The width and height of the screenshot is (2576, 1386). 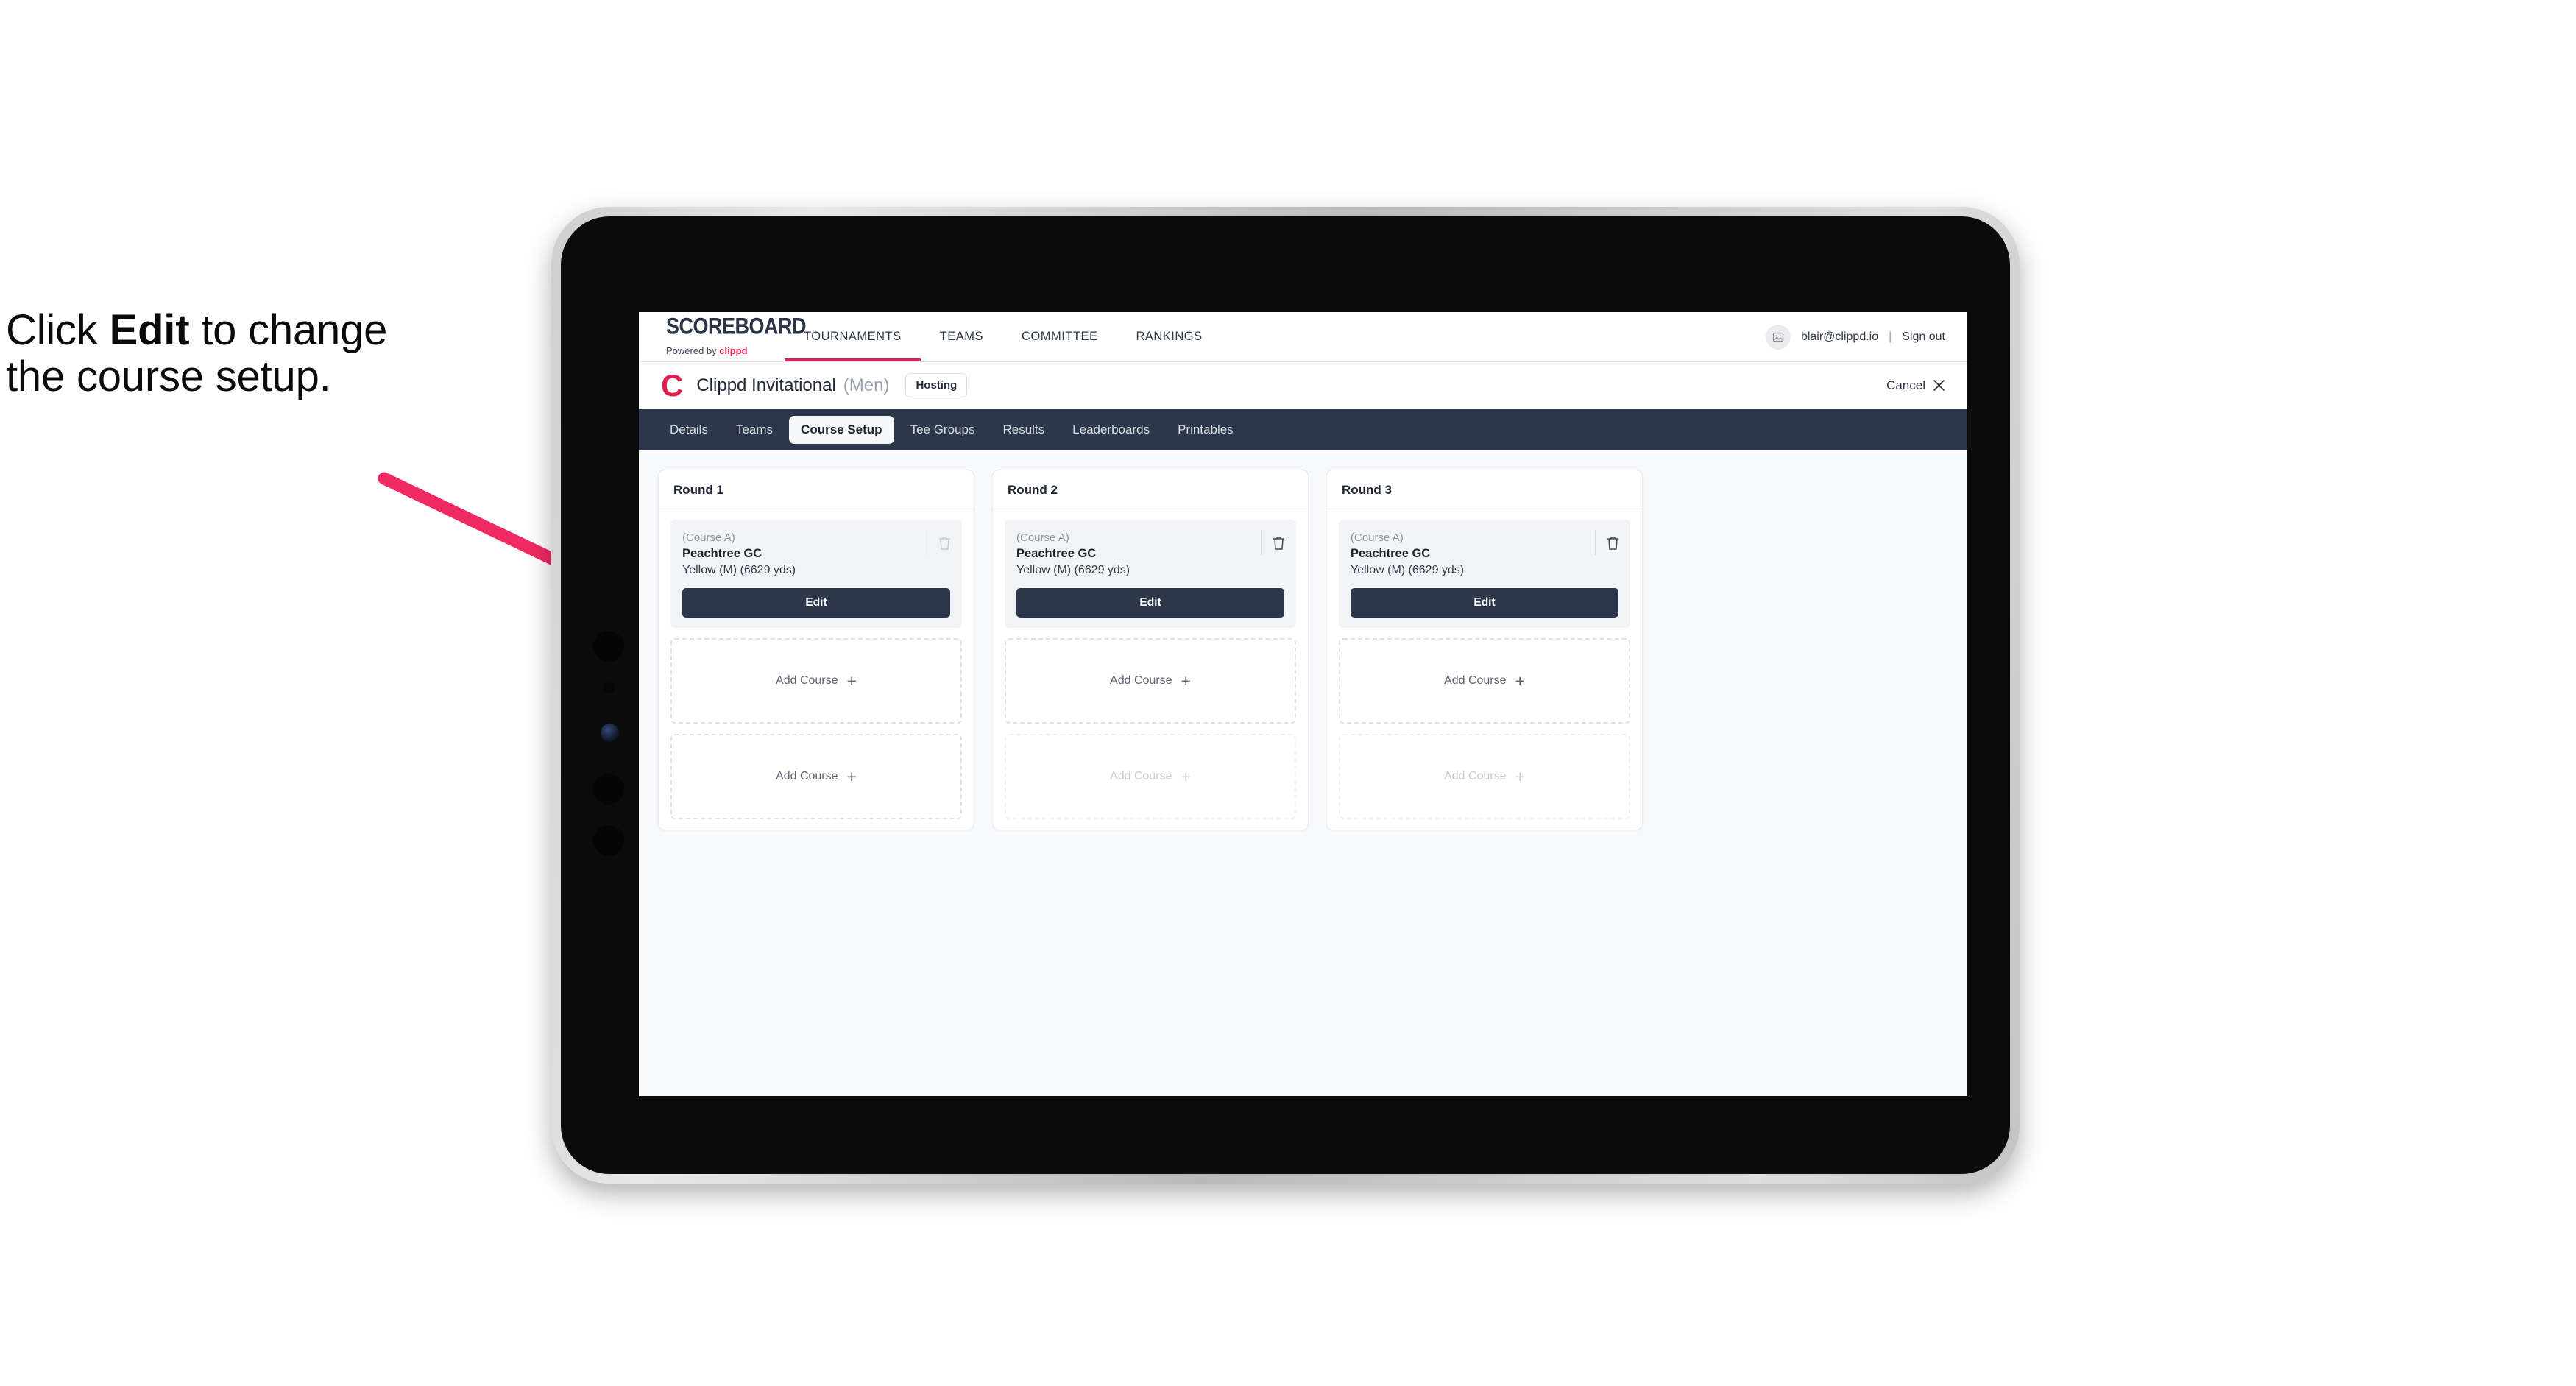 I want to click on account-area: blair@clippd.io | Sign out, so click(x=1866, y=336).